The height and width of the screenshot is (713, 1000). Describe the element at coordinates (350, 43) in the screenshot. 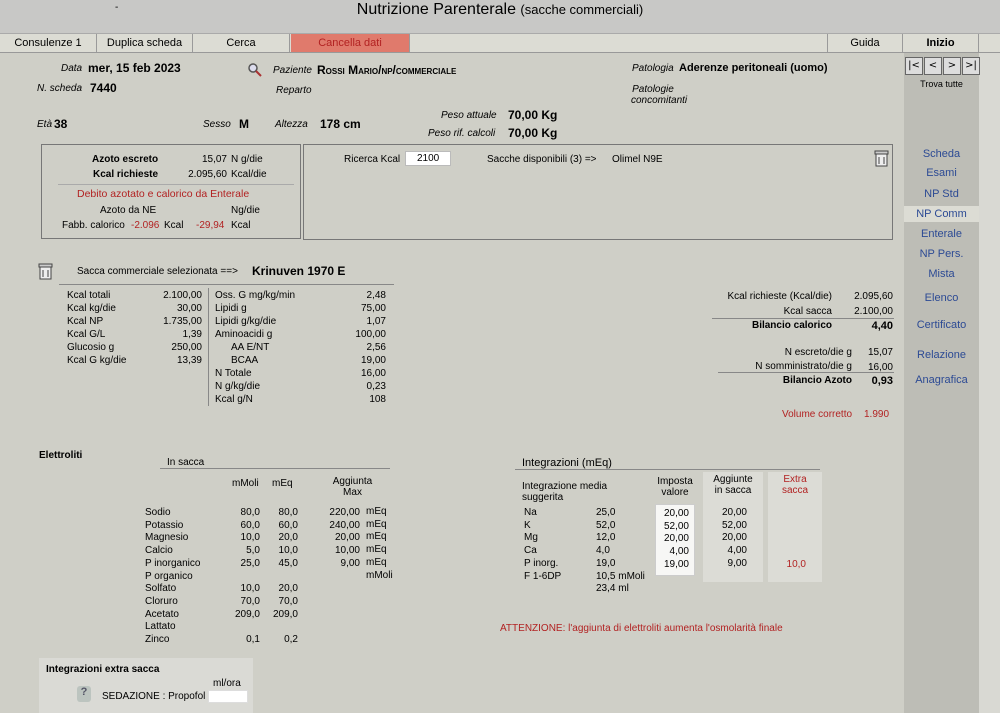

I see `tab-cancella-dati: Cancella dati` at that location.